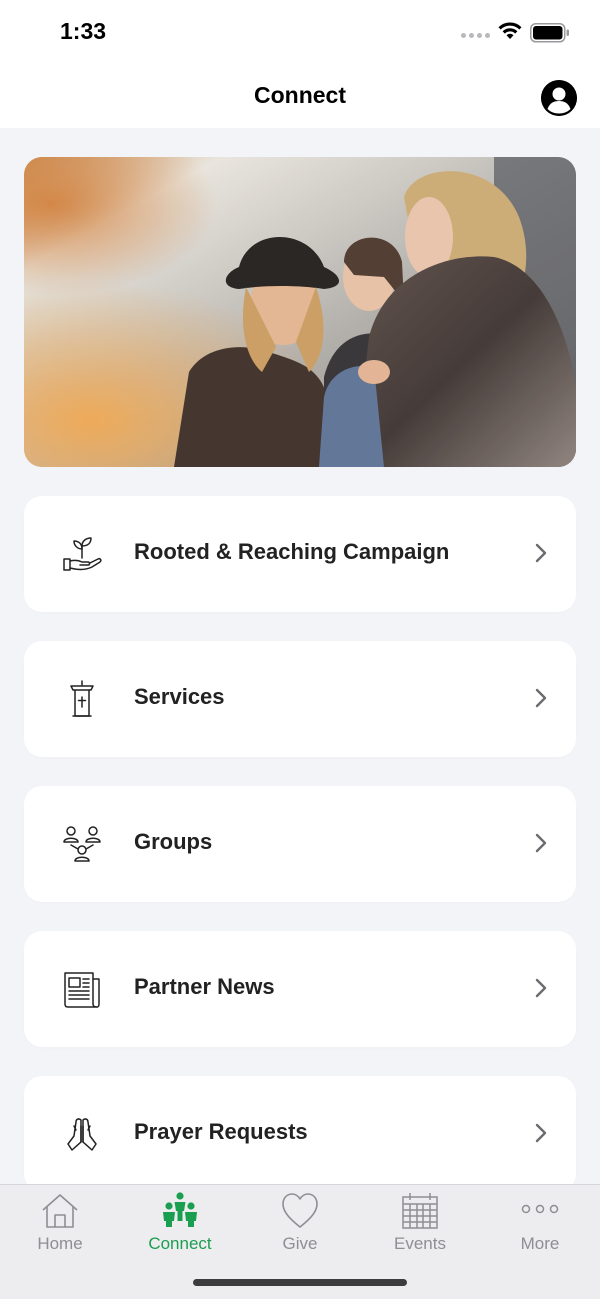 The height and width of the screenshot is (1299, 600). I want to click on tab-events: Events, so click(420, 1225).